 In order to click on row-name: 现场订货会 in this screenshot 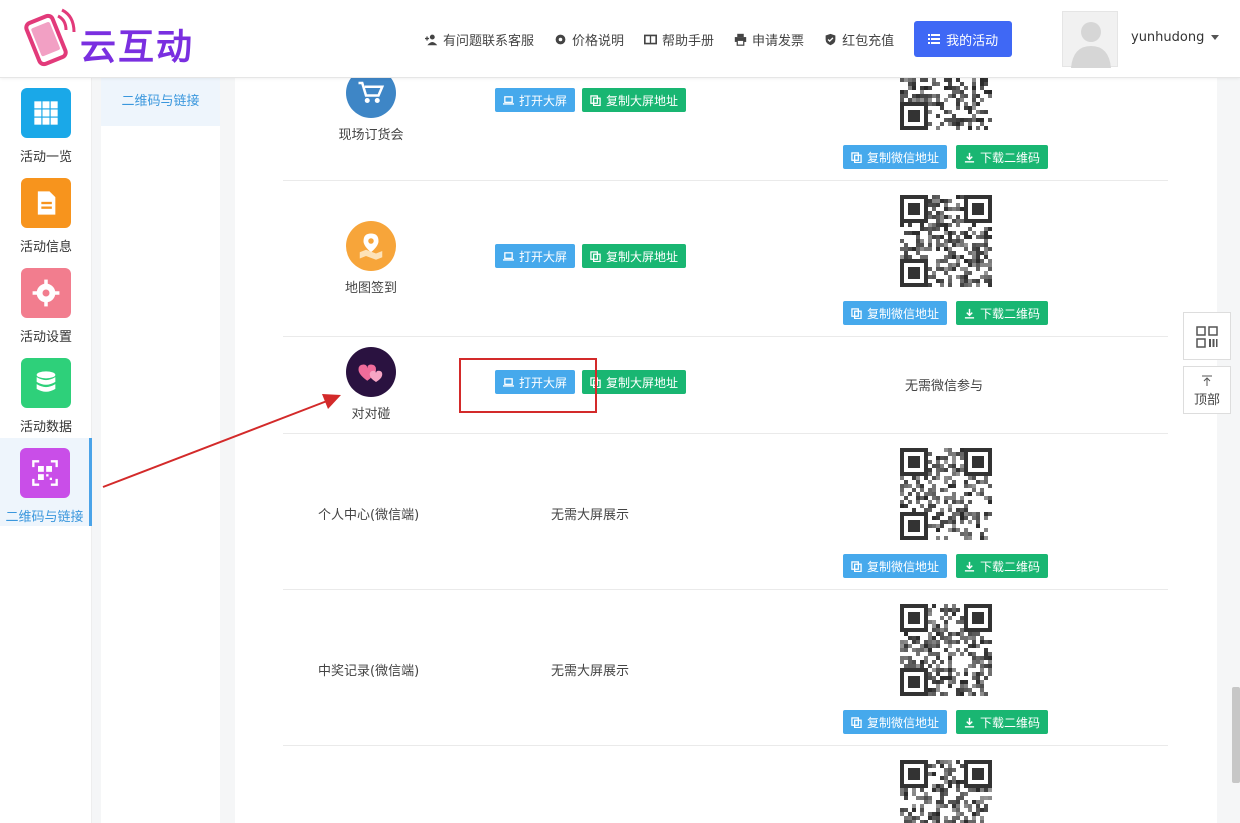, I will do `click(371, 135)`.